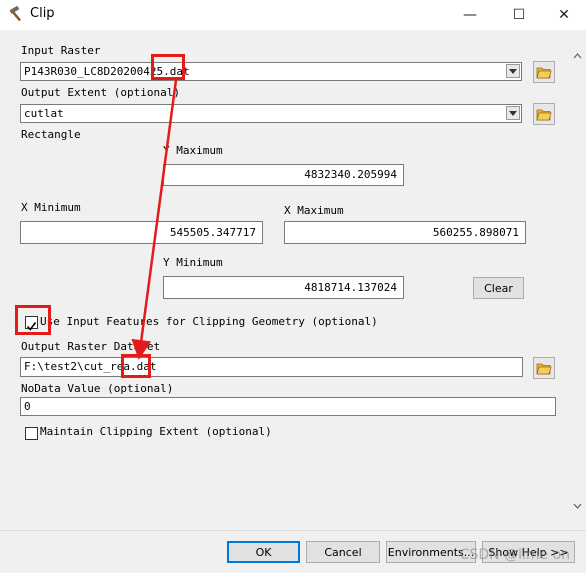  I want to click on arrow-line, so click(154, 219).